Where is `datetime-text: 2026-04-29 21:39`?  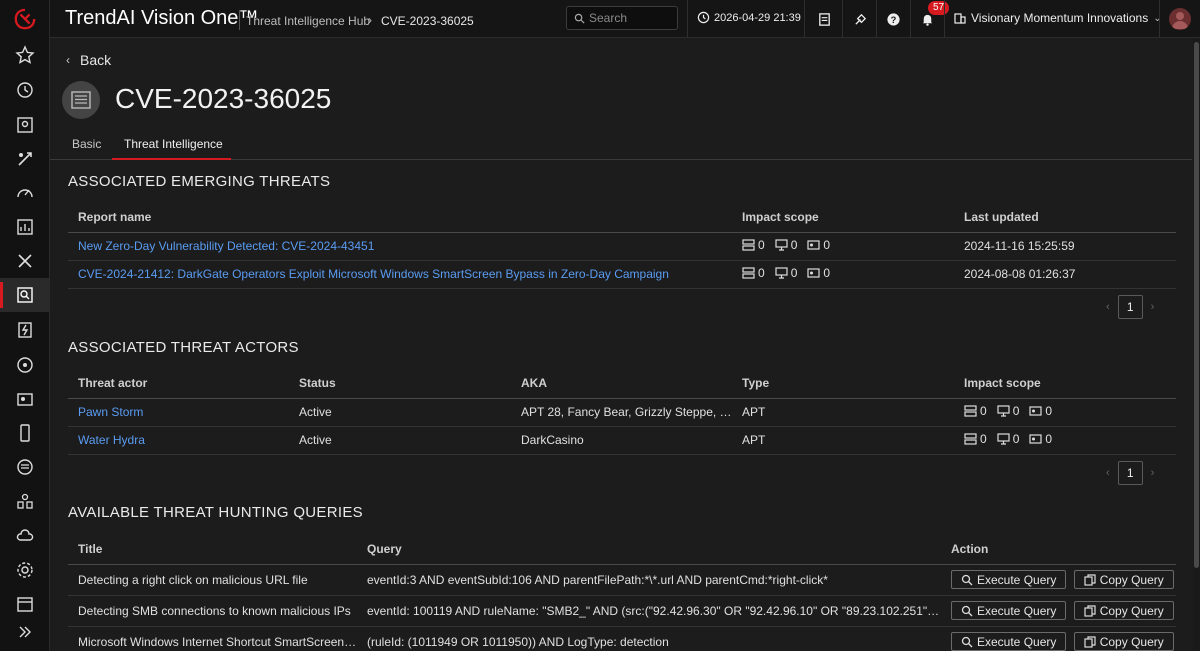
datetime-text: 2026-04-29 21:39 is located at coordinates (757, 17).